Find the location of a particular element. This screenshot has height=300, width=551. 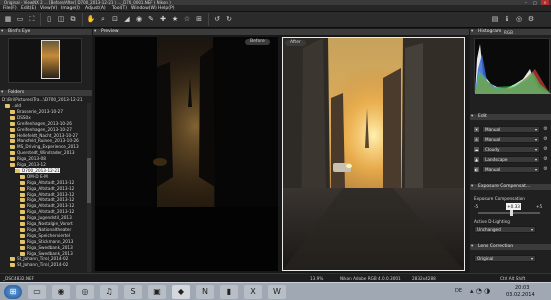

menu-window: Window(W) is located at coordinates (144, 8).